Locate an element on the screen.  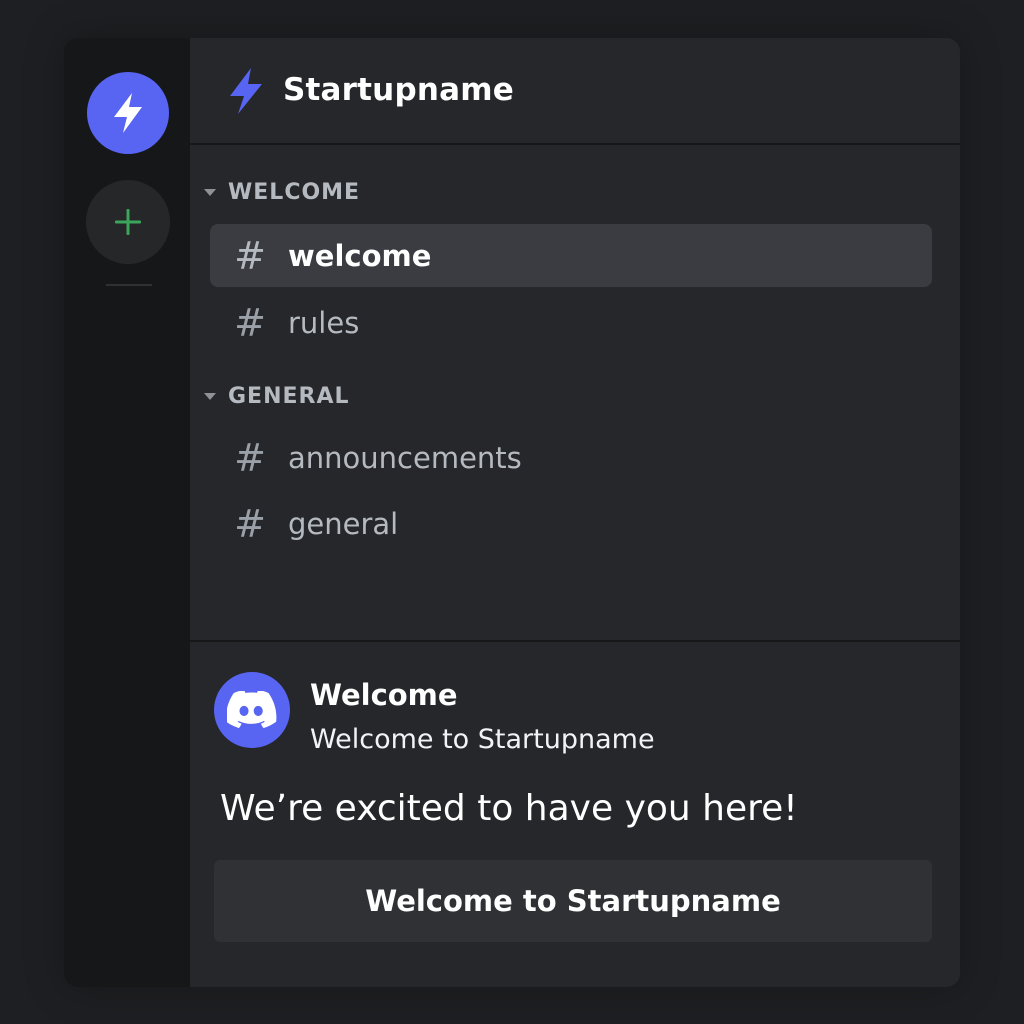
add-server-button is located at coordinates (128, 222).